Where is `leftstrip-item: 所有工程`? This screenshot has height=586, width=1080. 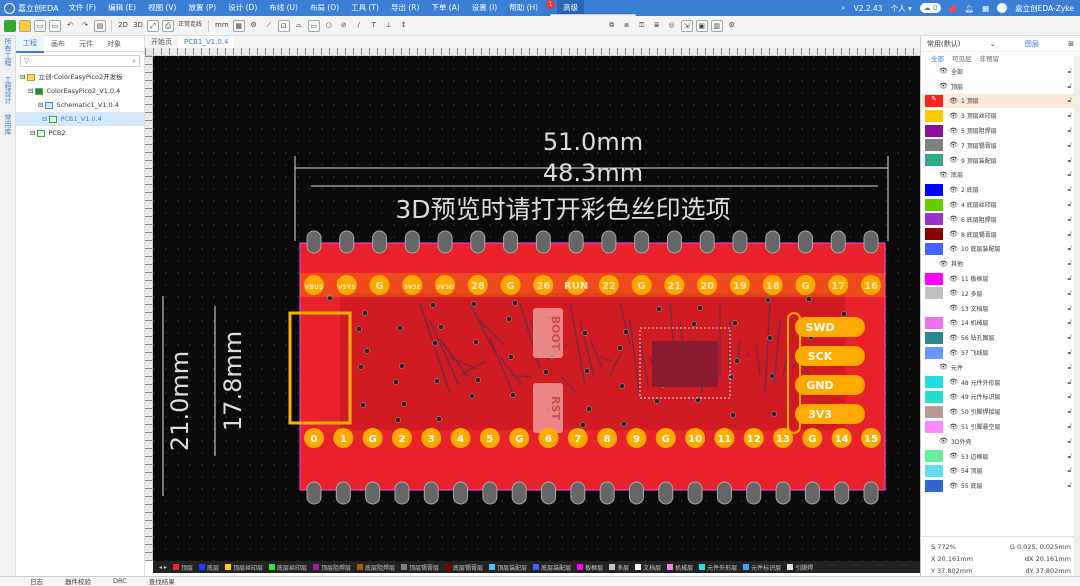
leftstrip-item: 所有工程 is located at coordinates (6, 55).